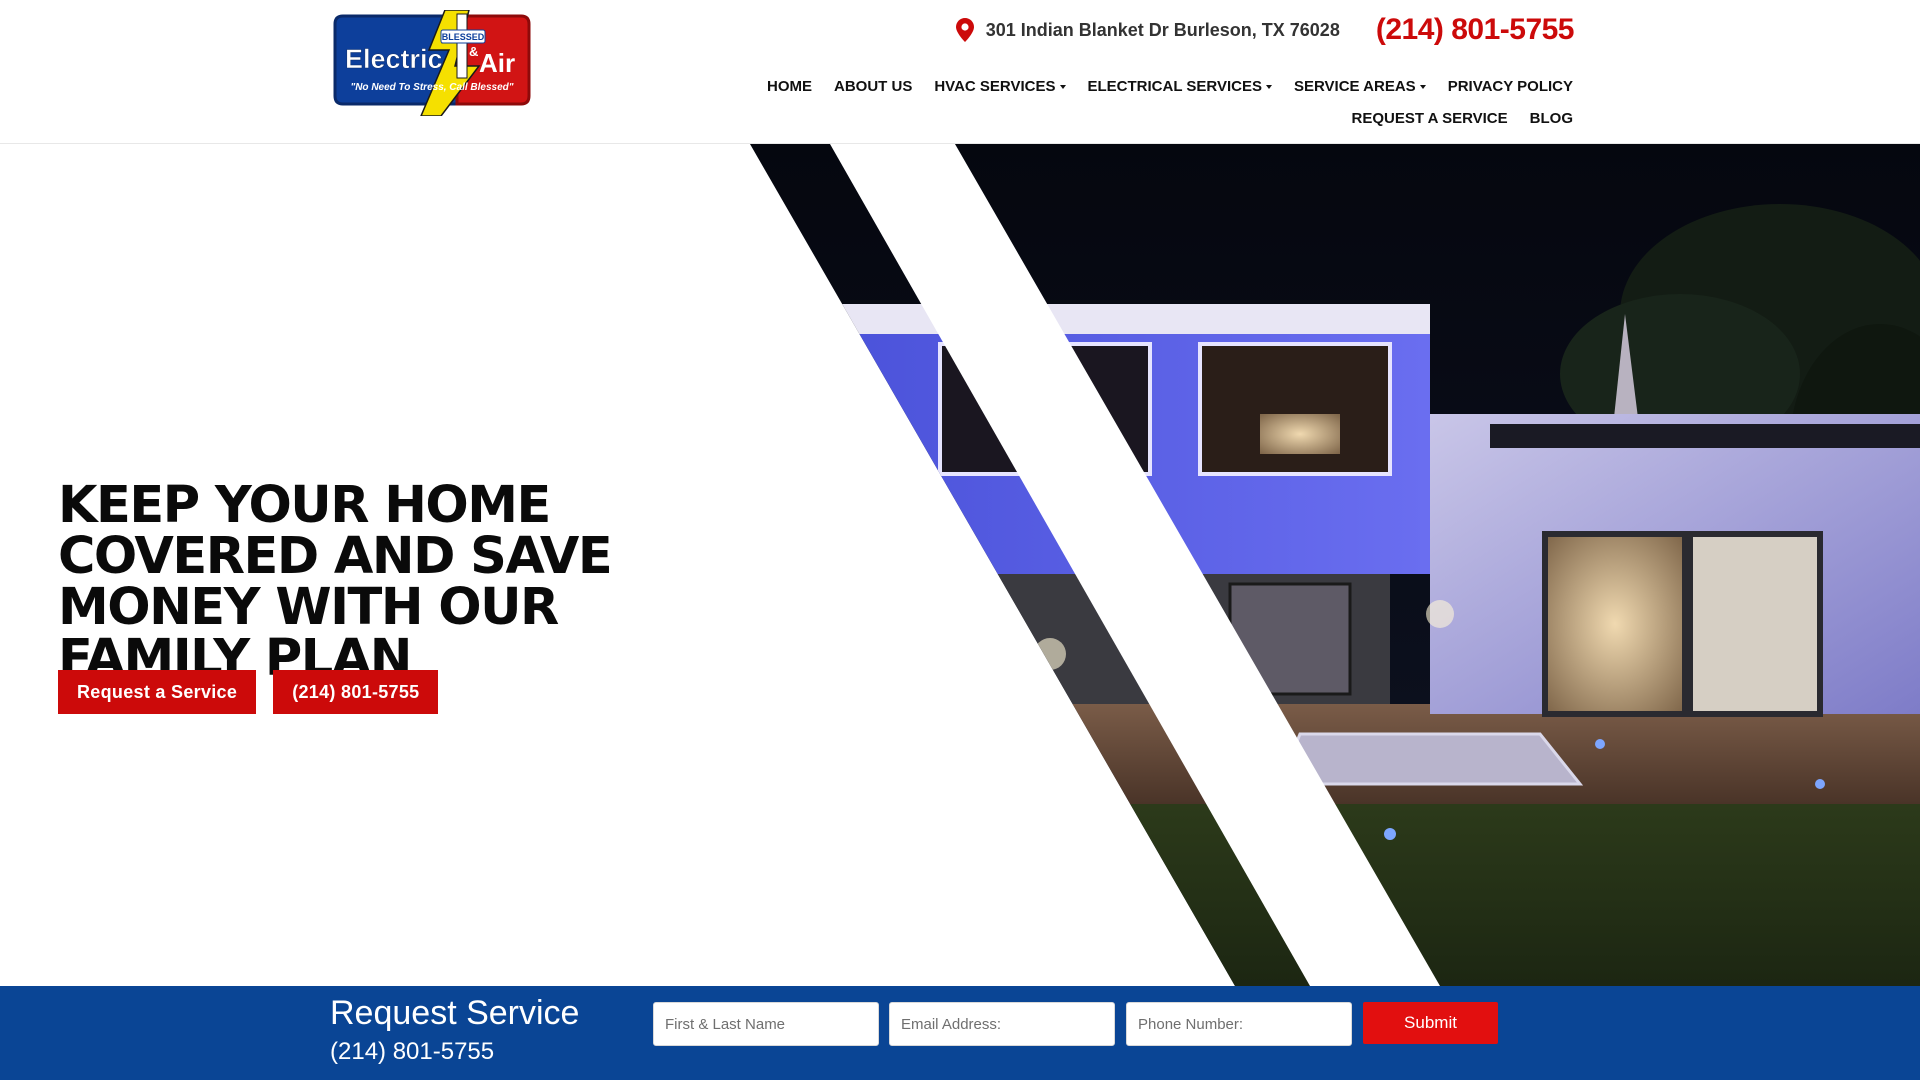 The image size is (1920, 1080). Describe the element at coordinates (1000, 86) in the screenshot. I see `nav-hvac-services: HVAC SERVICES` at that location.